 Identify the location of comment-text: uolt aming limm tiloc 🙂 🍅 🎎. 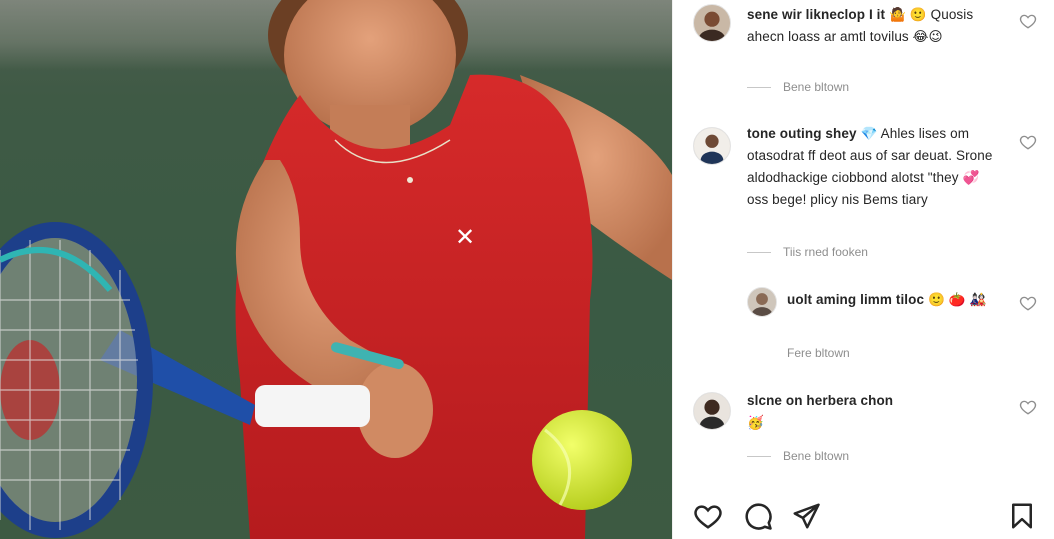
(897, 300).